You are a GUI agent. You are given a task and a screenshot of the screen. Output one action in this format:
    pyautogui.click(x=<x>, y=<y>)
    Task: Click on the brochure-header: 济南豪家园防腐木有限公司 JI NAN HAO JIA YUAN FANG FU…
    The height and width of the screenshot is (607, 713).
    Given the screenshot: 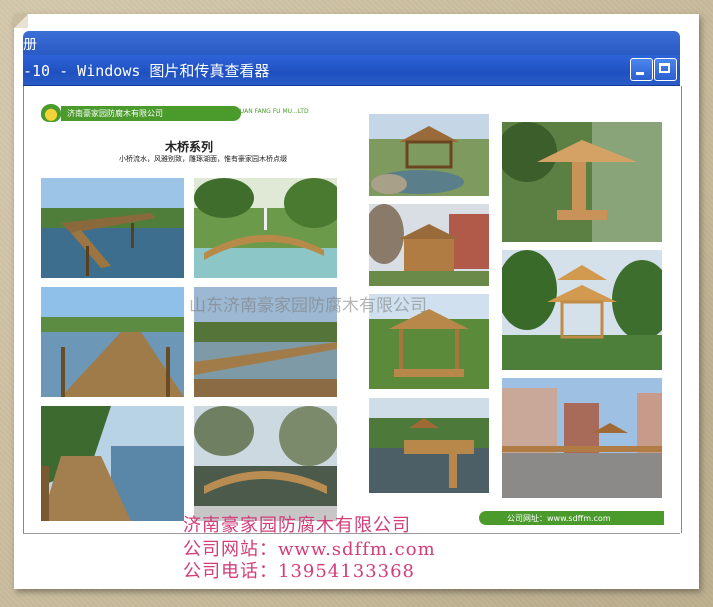 What is the action you would take?
    pyautogui.click(x=176, y=114)
    